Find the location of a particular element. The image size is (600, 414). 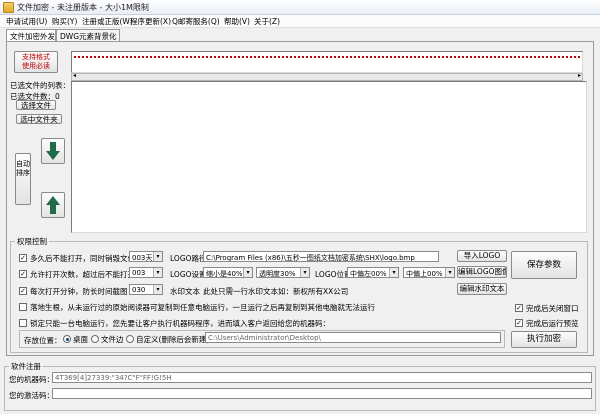

edit-watermark-button: 编辑水印文本 is located at coordinates (482, 289).